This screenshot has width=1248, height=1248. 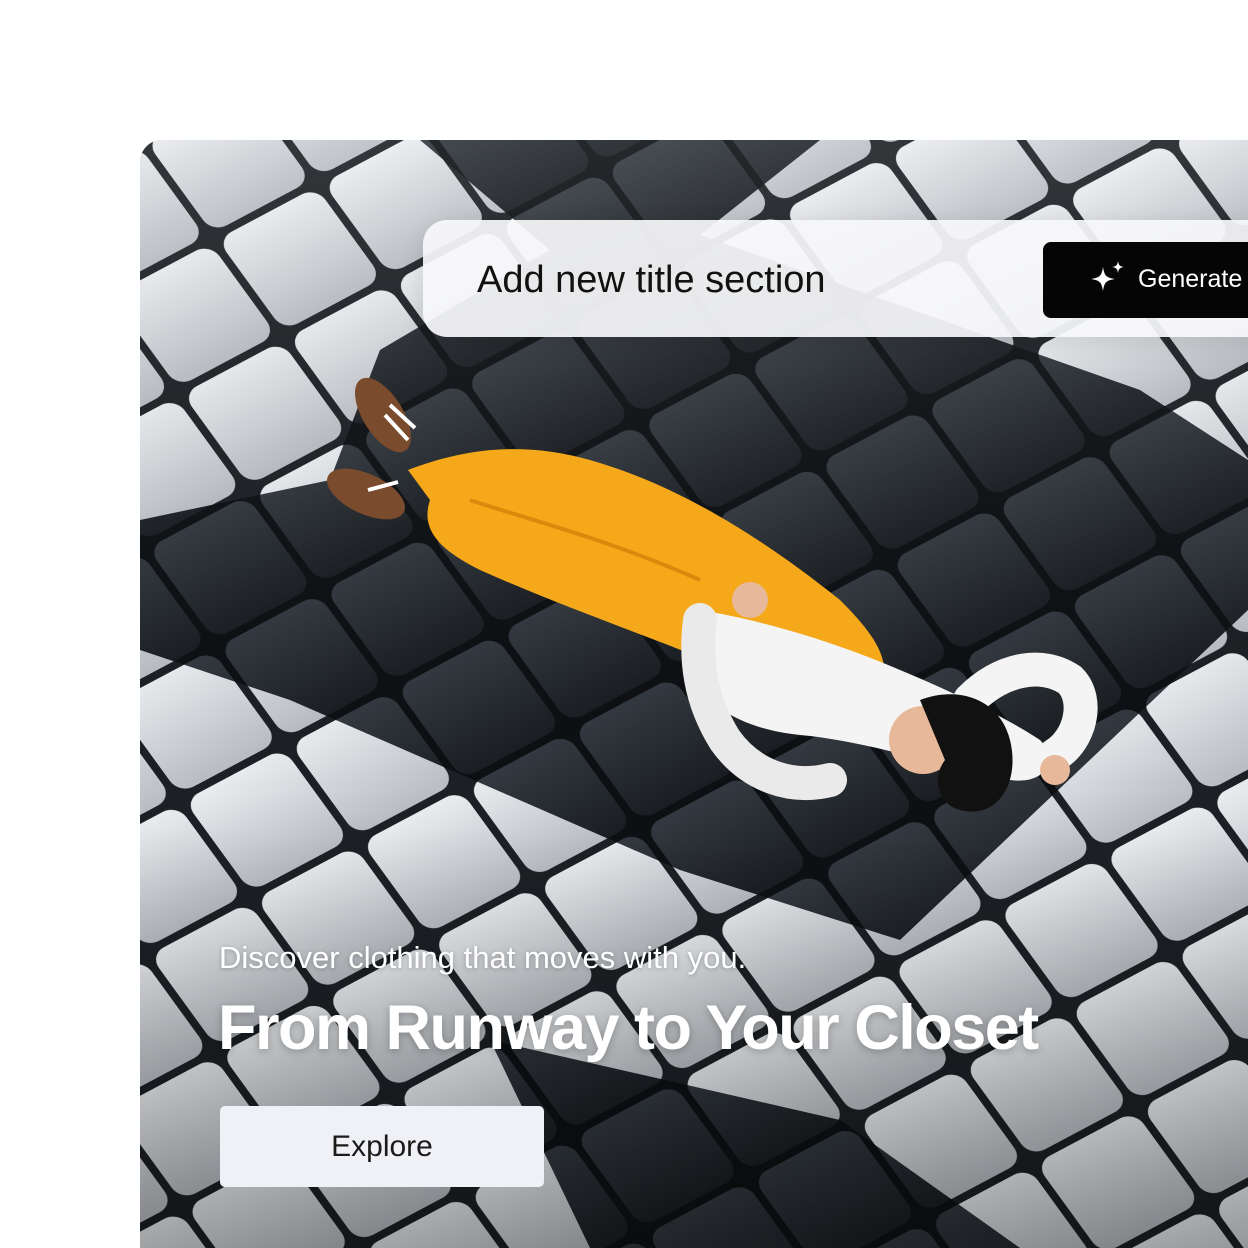 I want to click on generate-button-label: Generate, so click(x=1190, y=279).